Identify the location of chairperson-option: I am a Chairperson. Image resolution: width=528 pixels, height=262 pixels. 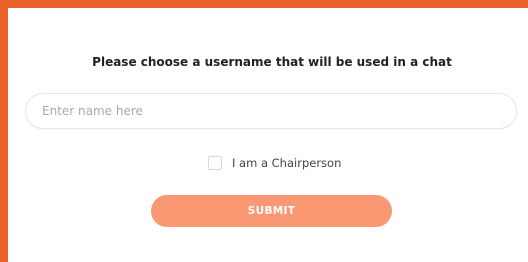
(274, 163).